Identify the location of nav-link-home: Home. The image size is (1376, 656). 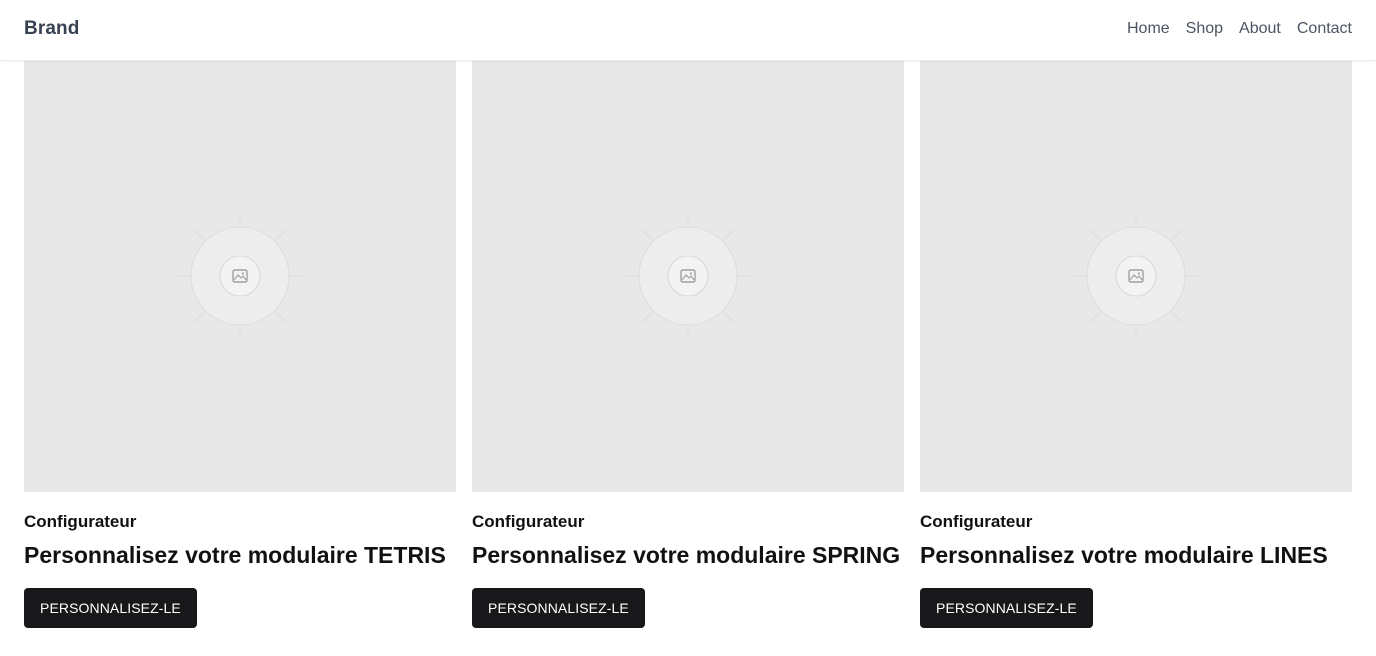
(1148, 29).